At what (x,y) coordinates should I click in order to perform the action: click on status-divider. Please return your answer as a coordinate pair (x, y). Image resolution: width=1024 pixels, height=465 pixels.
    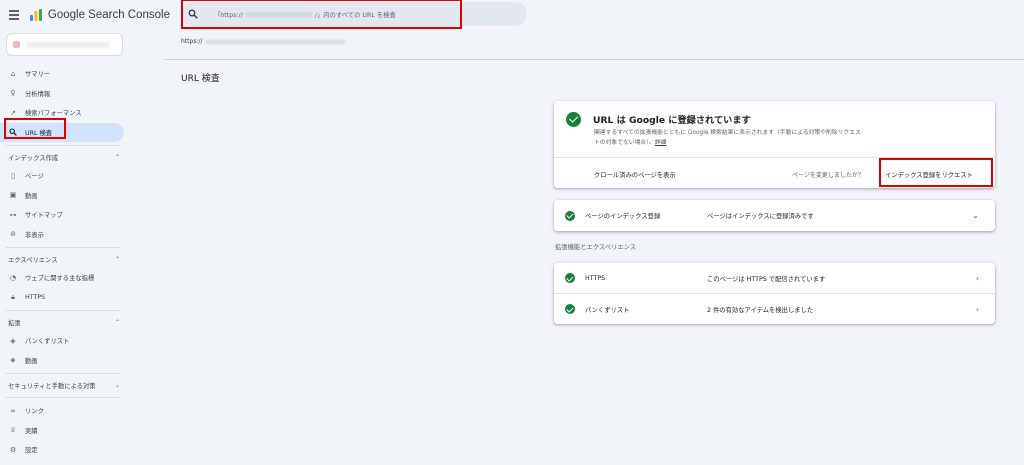
    Looking at the image, I should click on (774, 157).